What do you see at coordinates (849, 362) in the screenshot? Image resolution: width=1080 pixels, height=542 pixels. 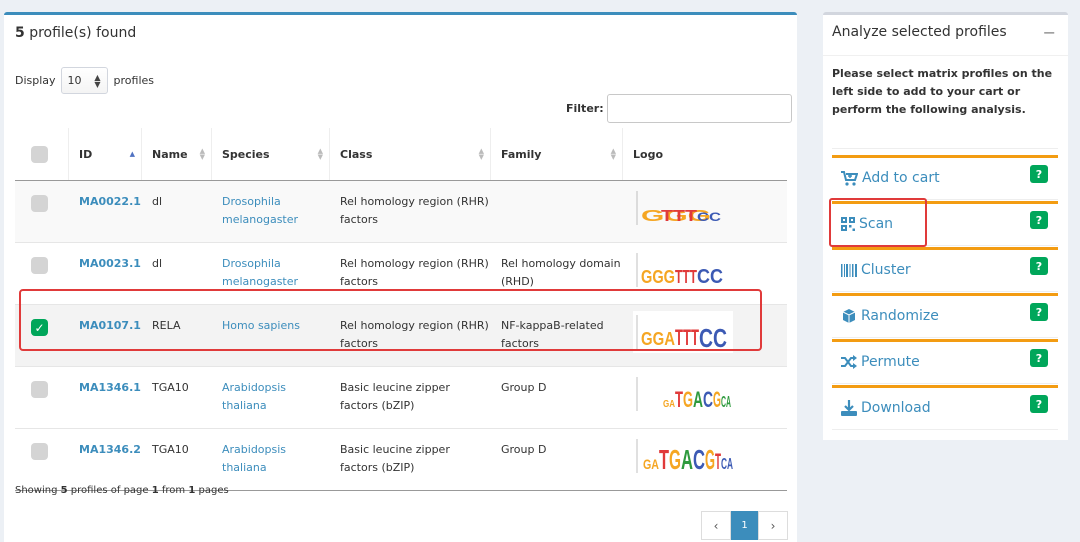 I see `shuffle-icon` at bounding box center [849, 362].